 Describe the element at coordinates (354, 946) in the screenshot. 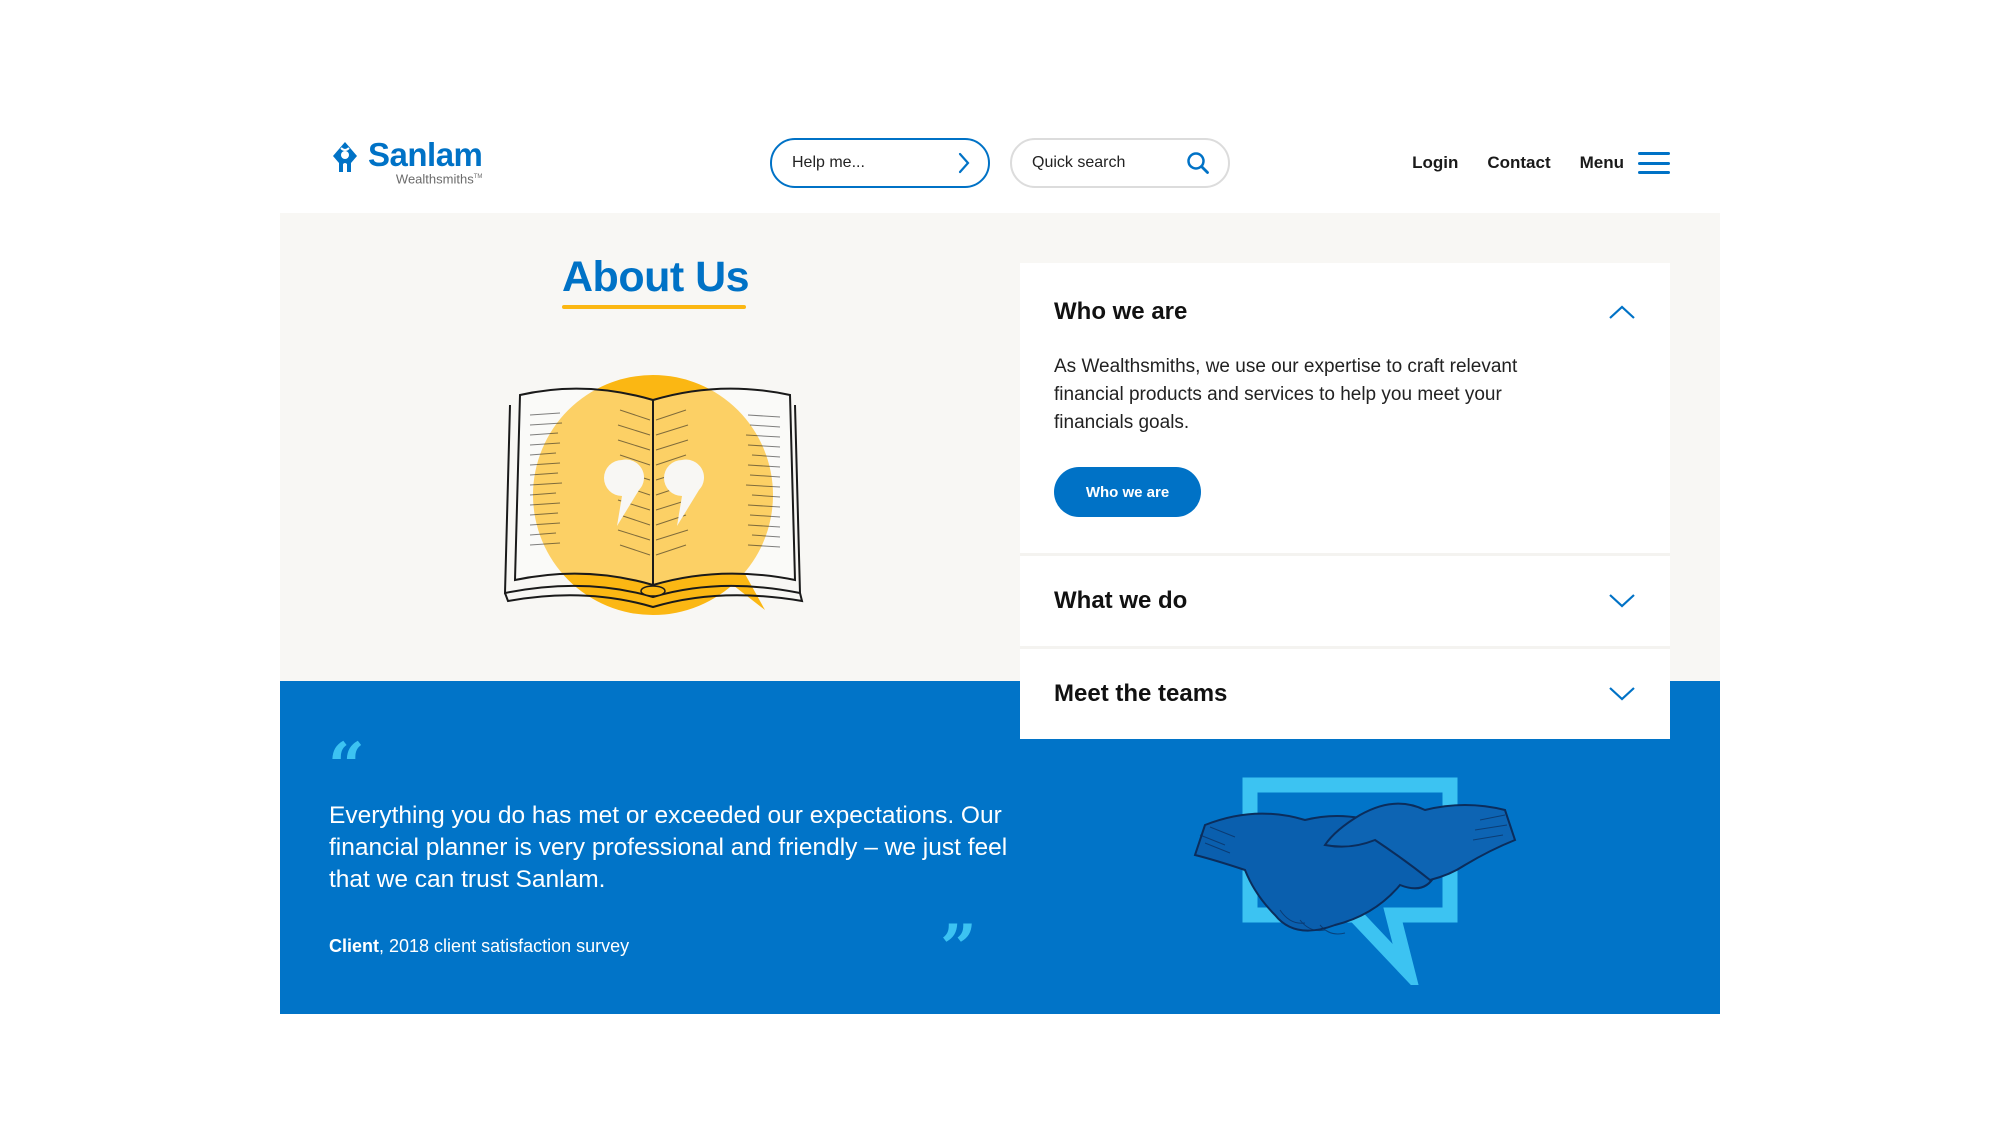

I see `testimonial-author: Client` at that location.